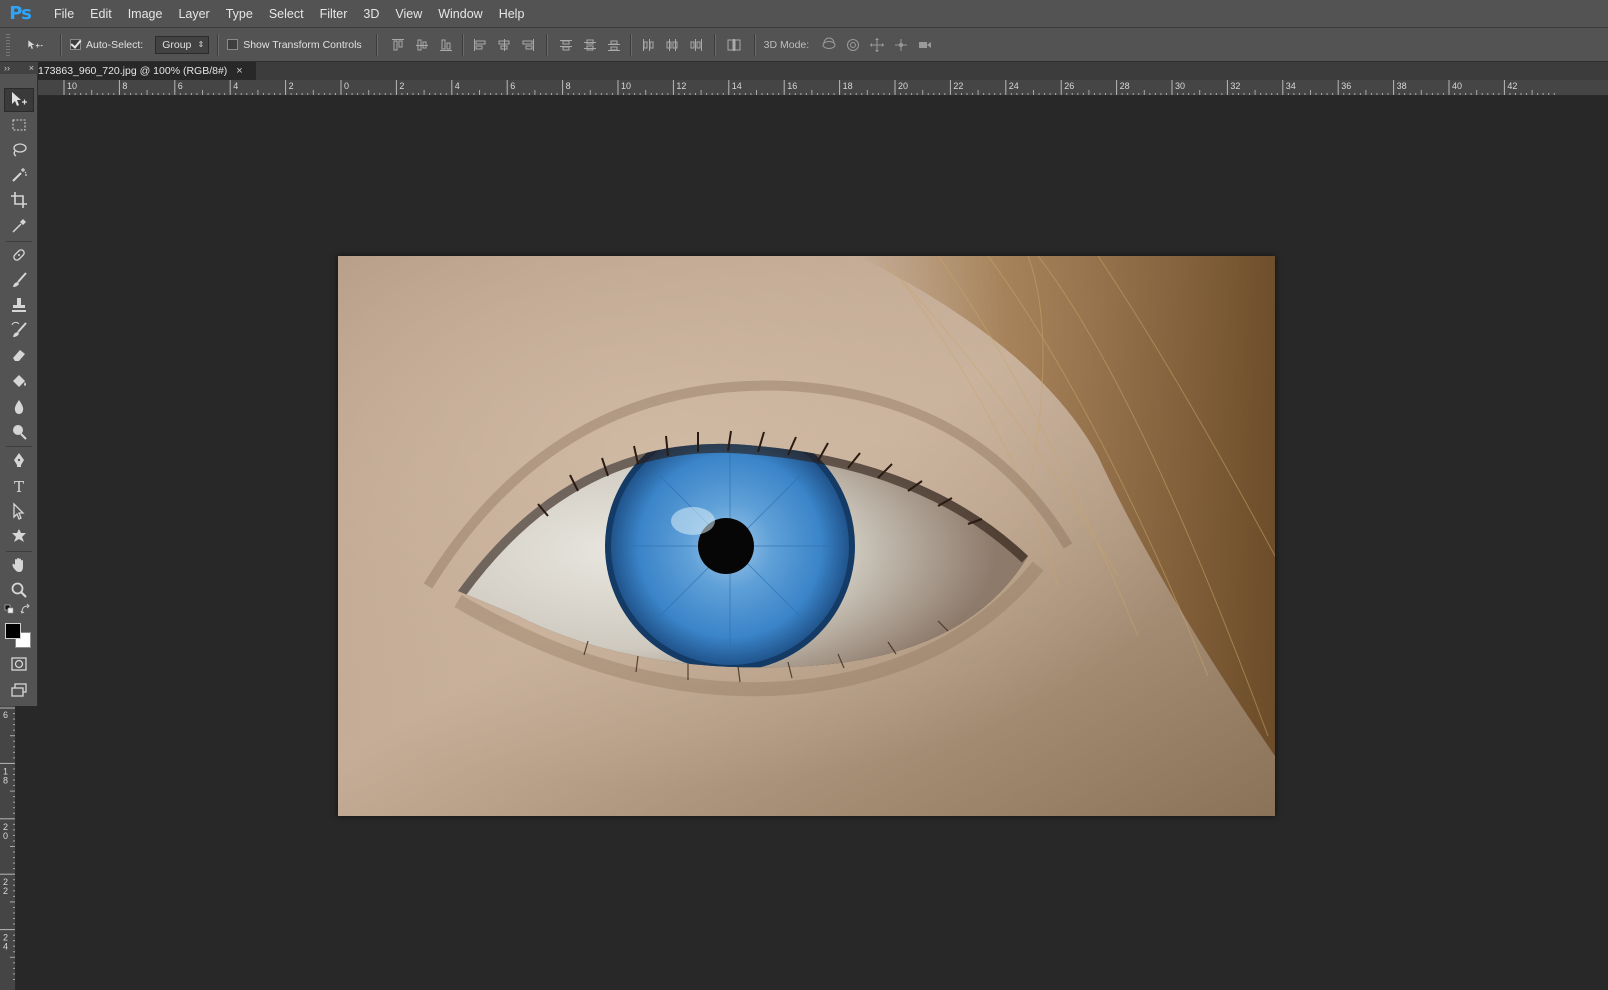 The width and height of the screenshot is (1608, 990). Describe the element at coordinates (734, 45) in the screenshot. I see `auto-align-layers-icon` at that location.